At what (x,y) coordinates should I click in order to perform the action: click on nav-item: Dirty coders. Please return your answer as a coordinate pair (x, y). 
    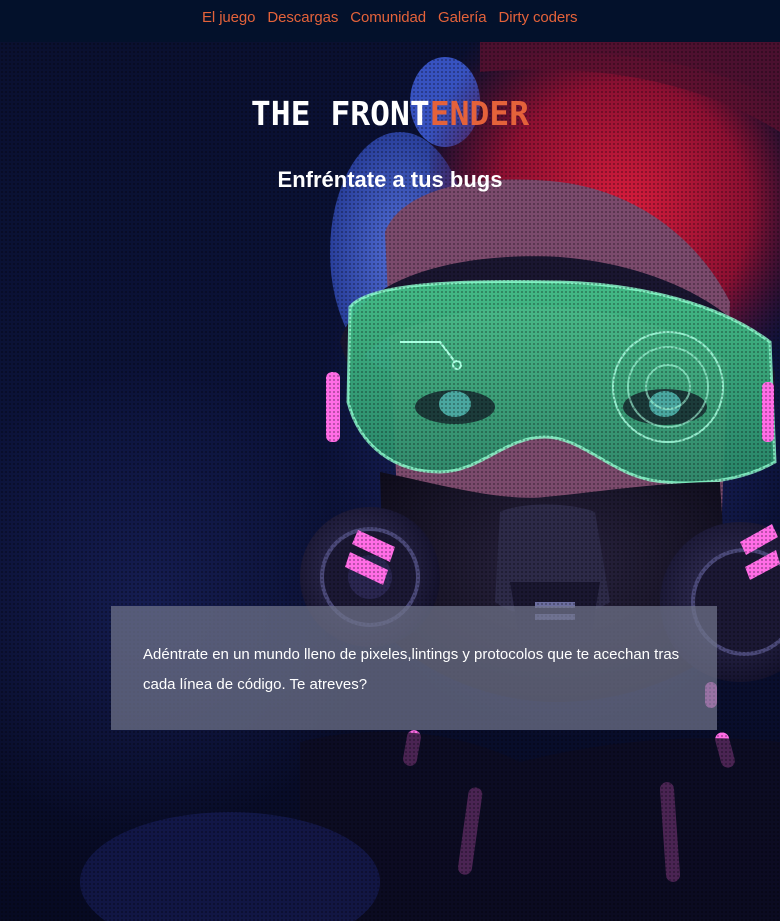
    Looking at the image, I should click on (538, 17).